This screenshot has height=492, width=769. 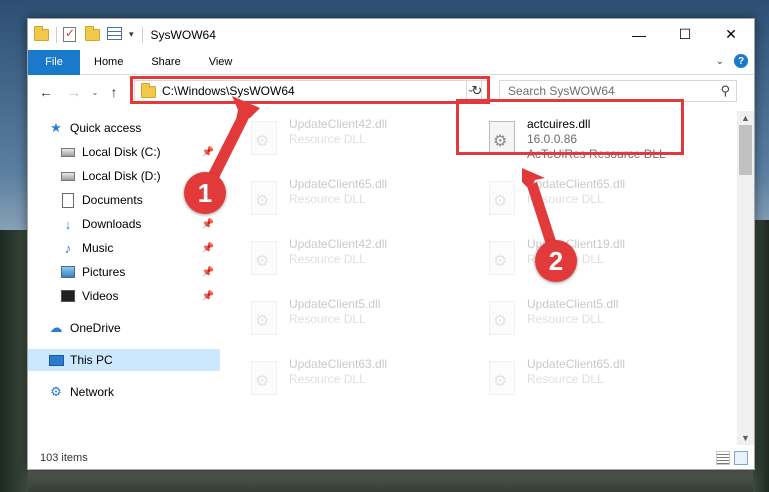 What do you see at coordinates (56, 327) in the screenshot?
I see `cloud-icon: ☁` at bounding box center [56, 327].